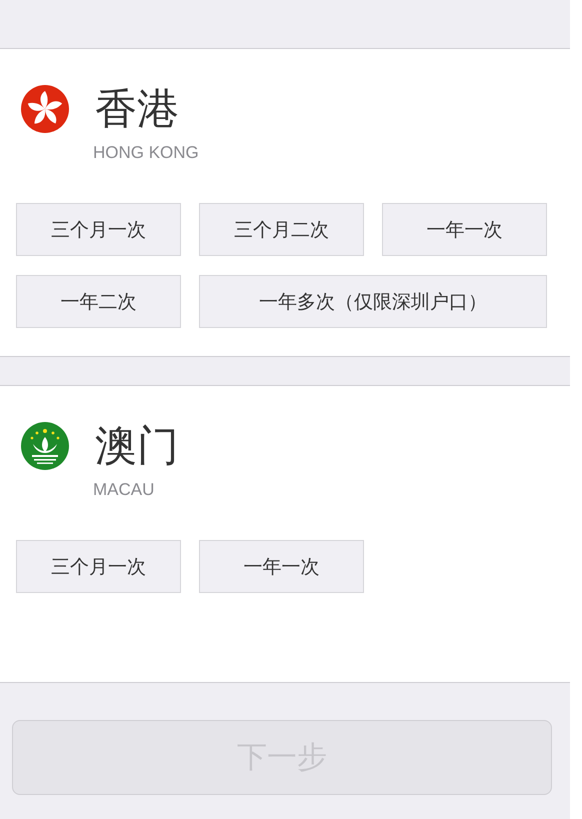 The height and width of the screenshot is (819, 582). I want to click on region-title: 香港, so click(137, 109).